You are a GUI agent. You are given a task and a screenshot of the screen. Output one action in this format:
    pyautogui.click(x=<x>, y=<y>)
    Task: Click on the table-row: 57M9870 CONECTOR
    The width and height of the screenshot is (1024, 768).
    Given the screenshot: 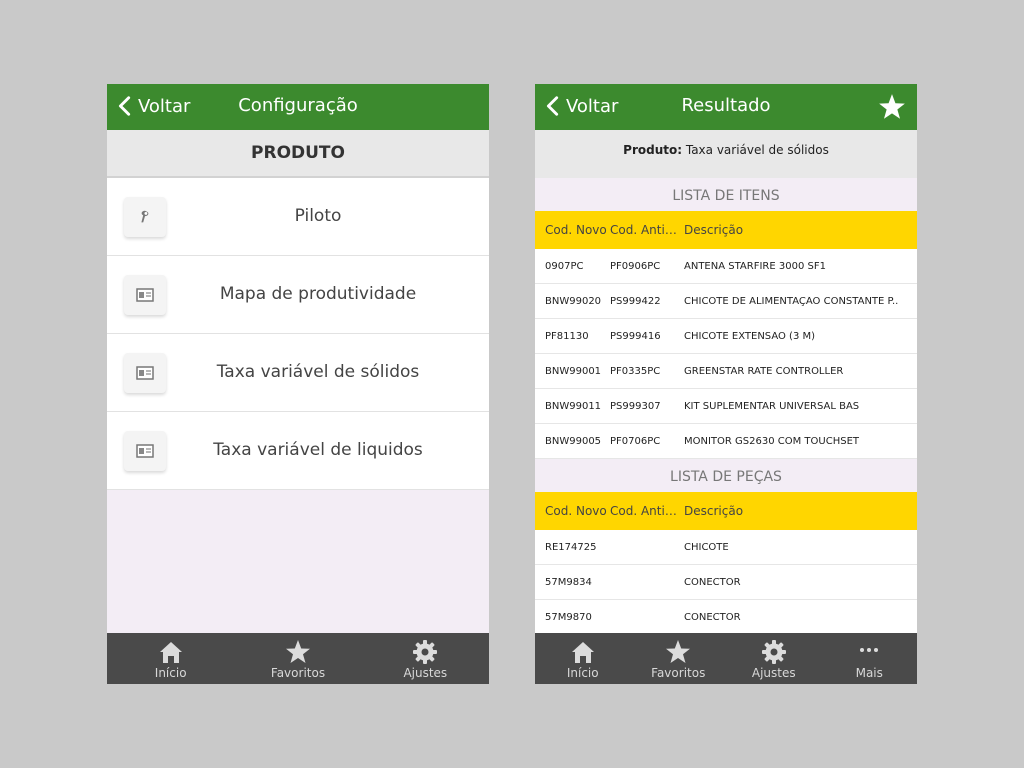 What is the action you would take?
    pyautogui.click(x=726, y=616)
    